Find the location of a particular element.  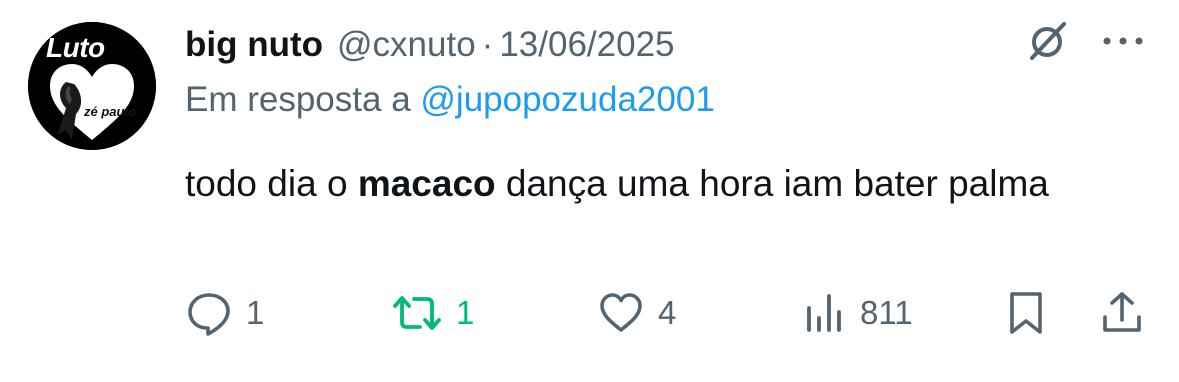

avatar: Luto zé paulo is located at coordinates (92, 86).